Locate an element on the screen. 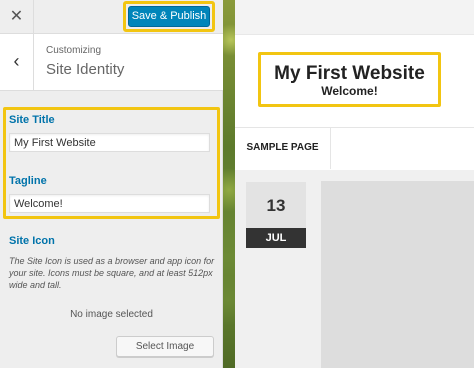 Image resolution: width=474 pixels, height=368 pixels. publish-highlight: Save & Publish is located at coordinates (169, 16).